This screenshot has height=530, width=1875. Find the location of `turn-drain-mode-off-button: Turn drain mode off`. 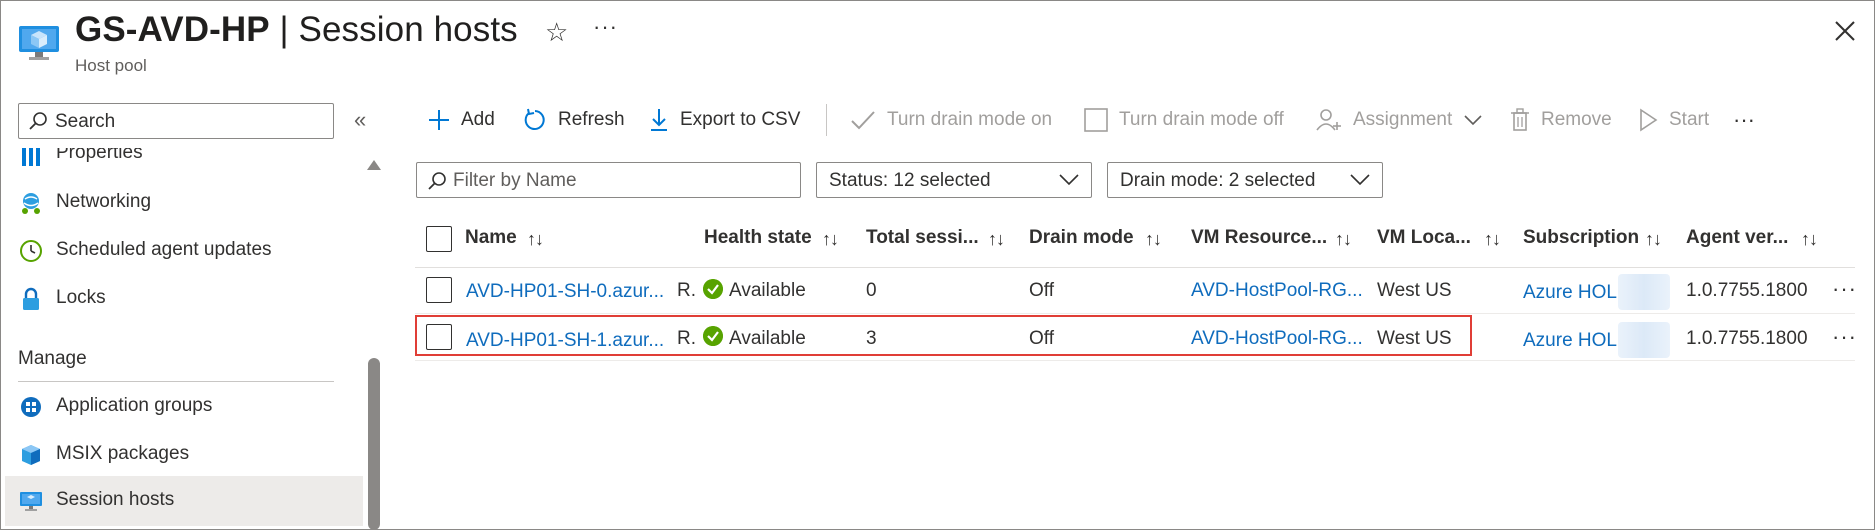

turn-drain-mode-off-button: Turn drain mode off is located at coordinates (1184, 120).